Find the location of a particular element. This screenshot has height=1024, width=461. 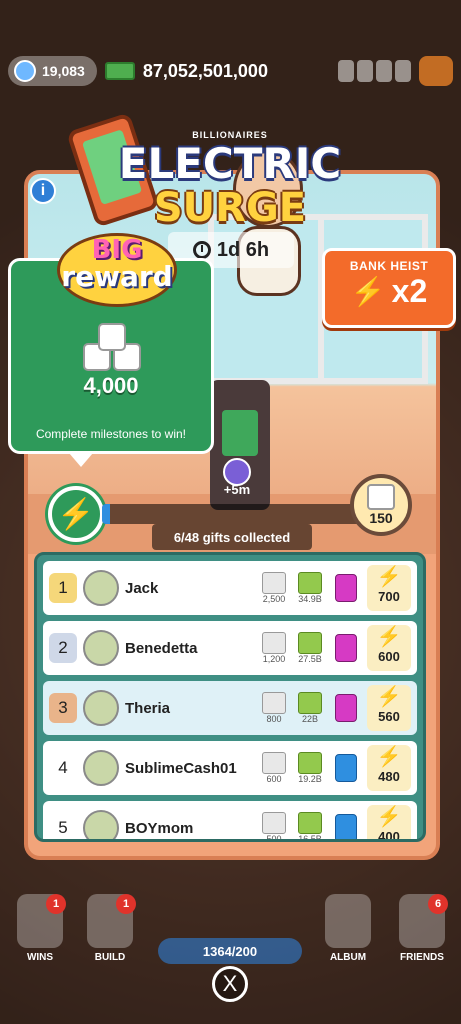

dice-prize: 500 is located at coordinates (274, 827).